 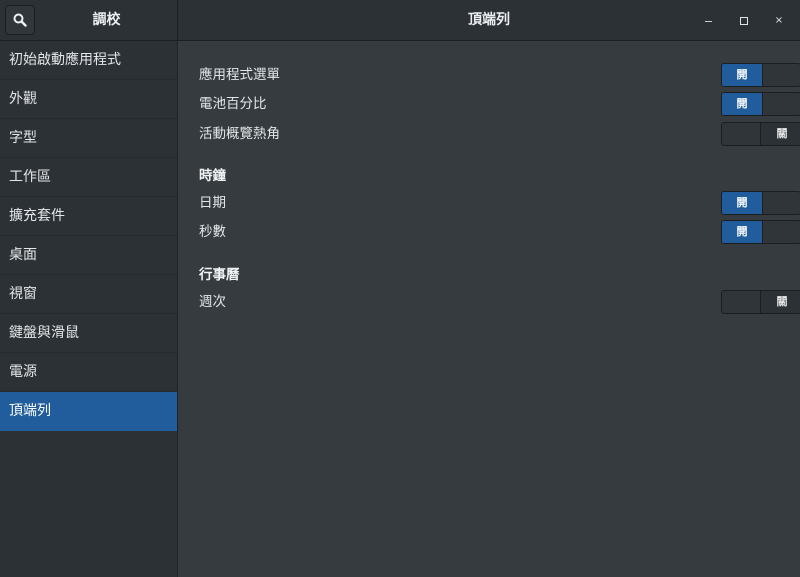 I want to click on search-icon, so click(x=20, y=20).